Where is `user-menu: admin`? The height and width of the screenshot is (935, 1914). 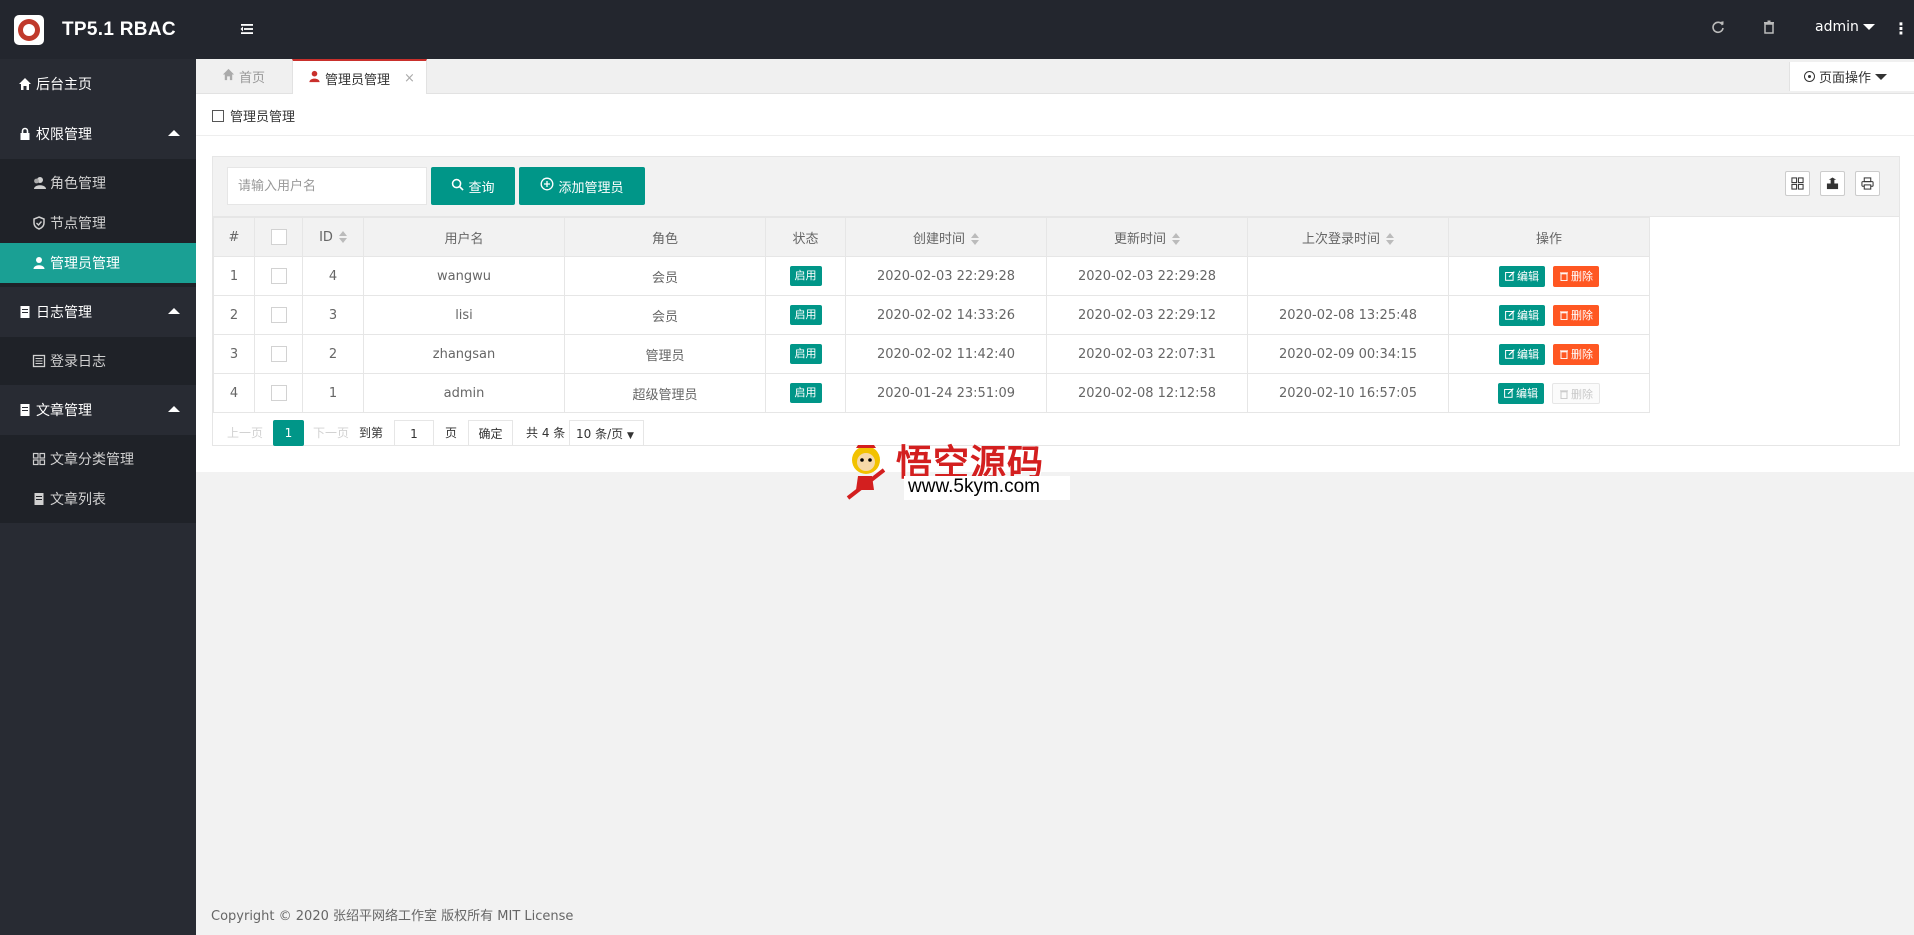 user-menu: admin is located at coordinates (1845, 27).